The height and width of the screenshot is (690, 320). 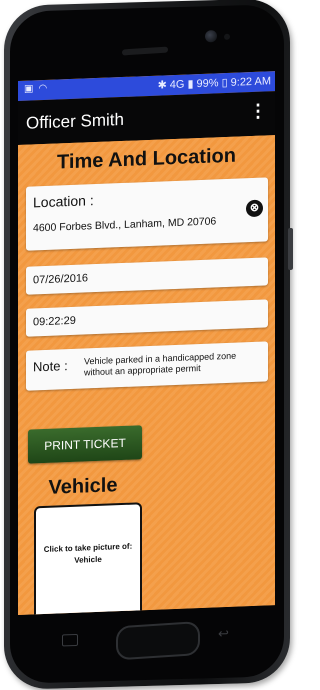 I want to click on wifi-icon: ◠, so click(x=43, y=88).